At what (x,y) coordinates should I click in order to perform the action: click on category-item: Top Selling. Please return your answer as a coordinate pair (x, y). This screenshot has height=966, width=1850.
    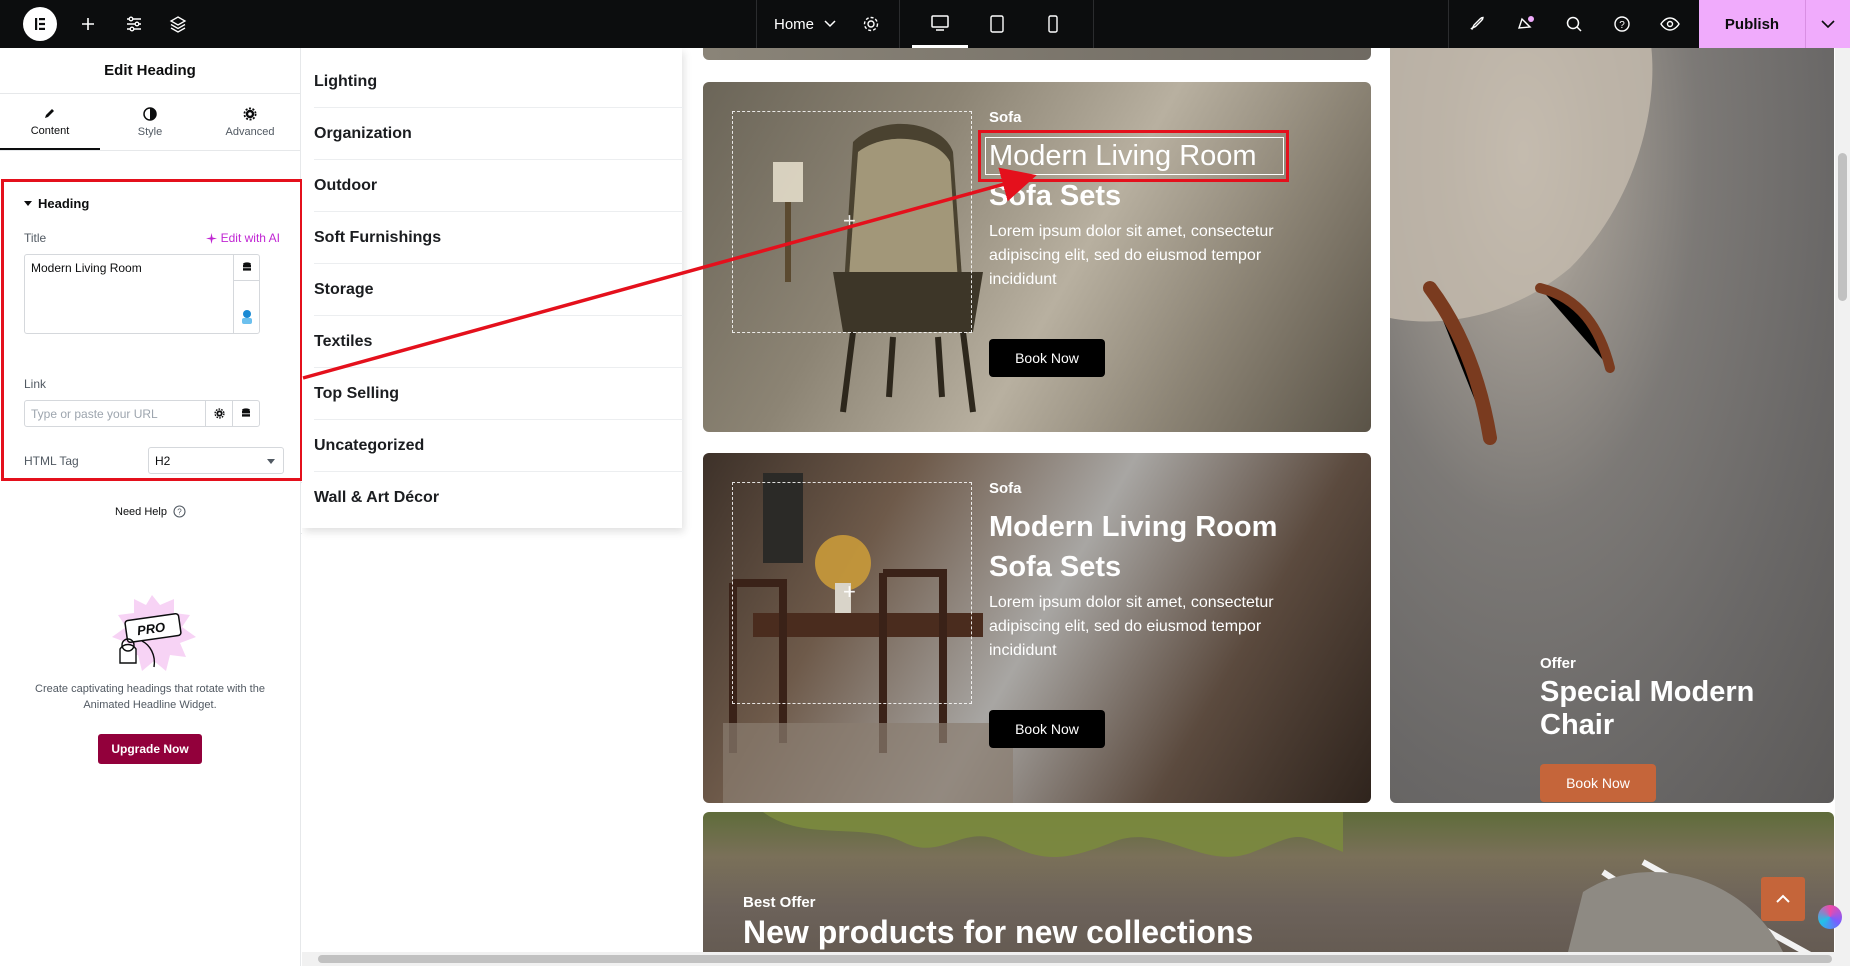
    Looking at the image, I should click on (499, 394).